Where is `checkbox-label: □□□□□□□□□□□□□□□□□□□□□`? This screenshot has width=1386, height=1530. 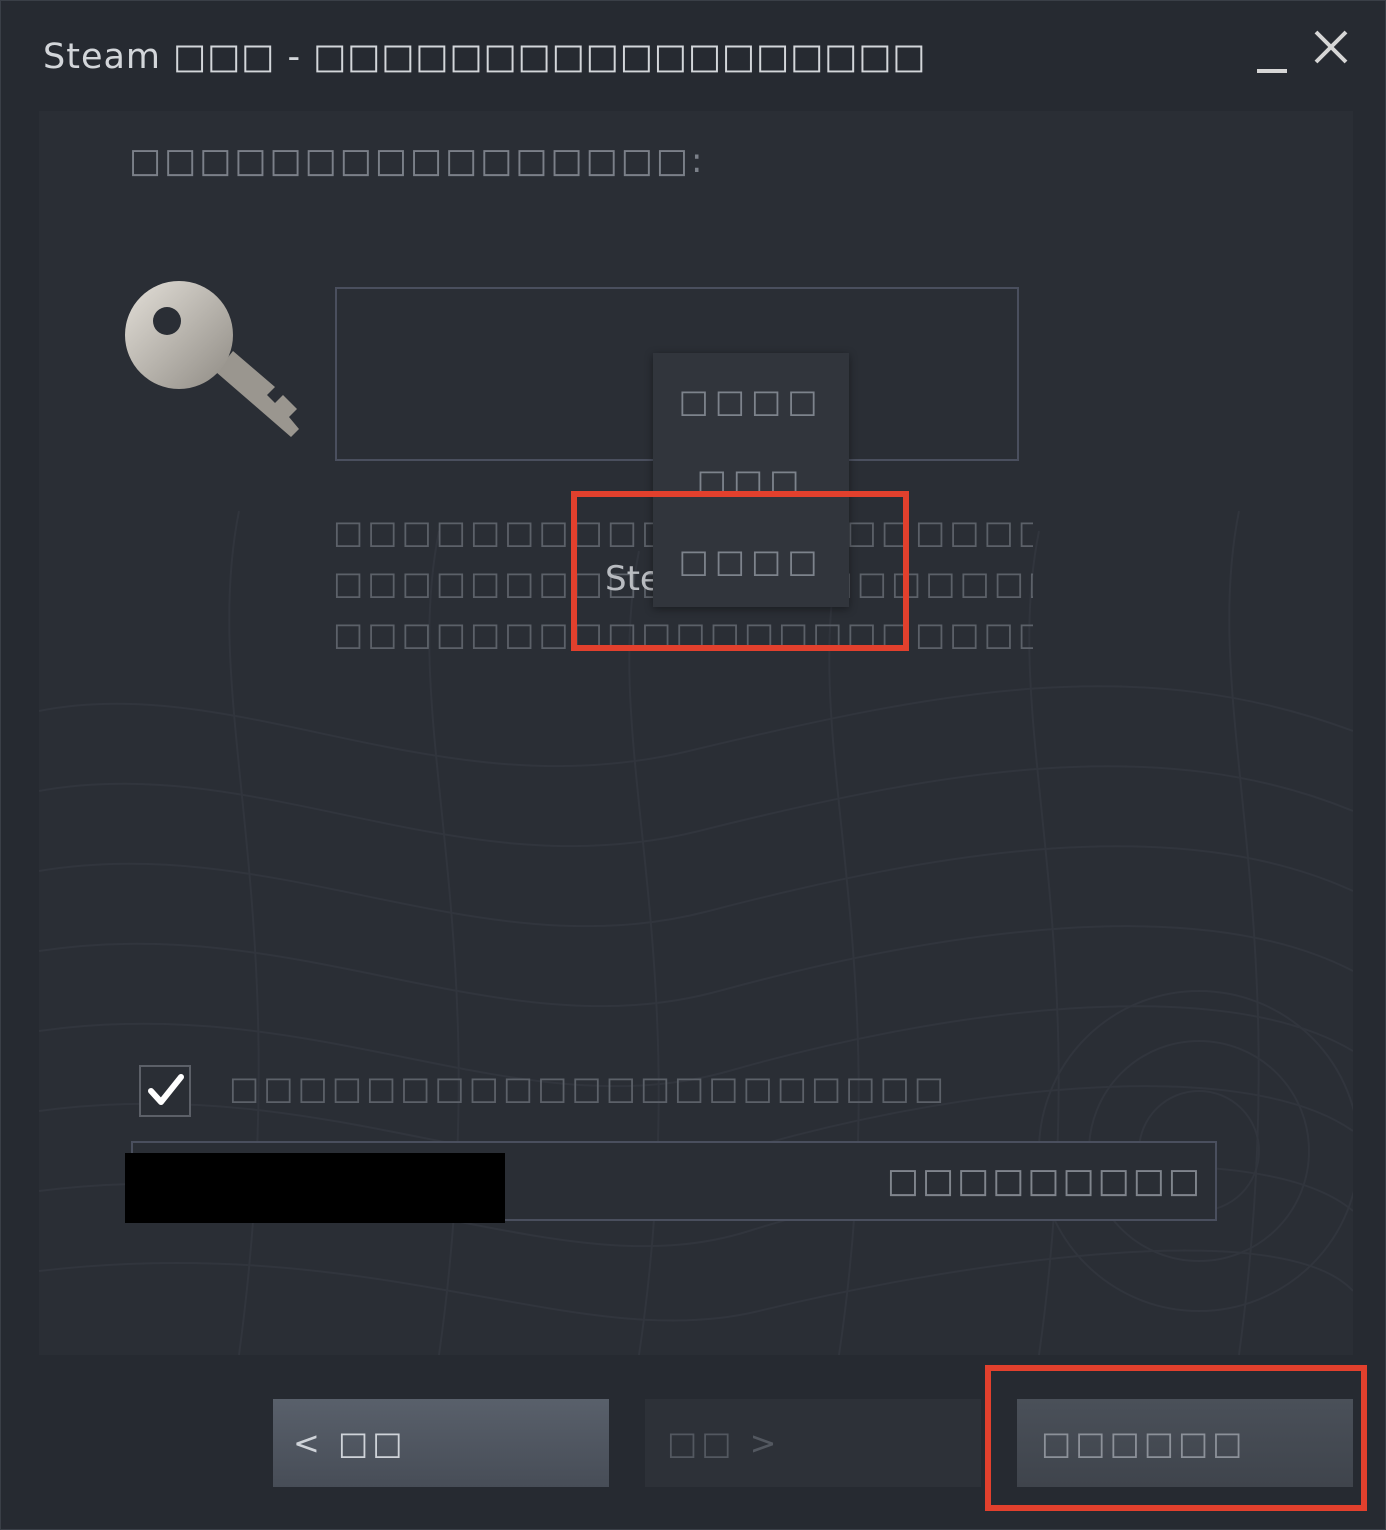 checkbox-label: □□□□□□□□□□□□□□□□□□□□□ is located at coordinates (588, 1088).